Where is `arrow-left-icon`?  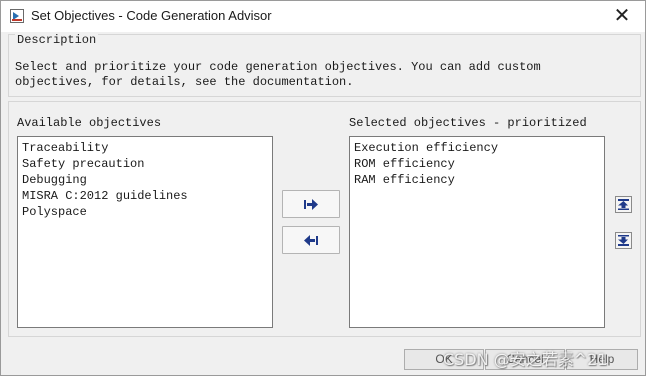
arrow-left-icon is located at coordinates (311, 240).